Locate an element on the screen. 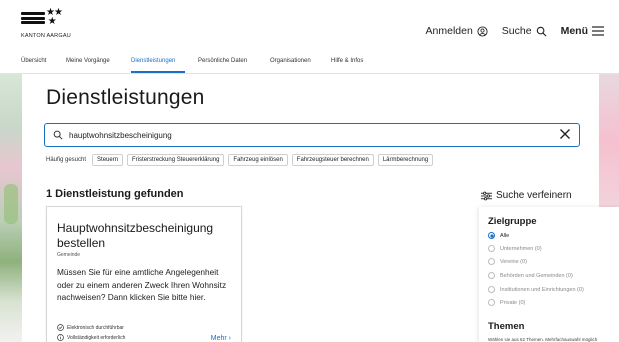 The width and height of the screenshot is (619, 342). card-meta-electronic: Elektronisch durchführbar is located at coordinates (90, 327).